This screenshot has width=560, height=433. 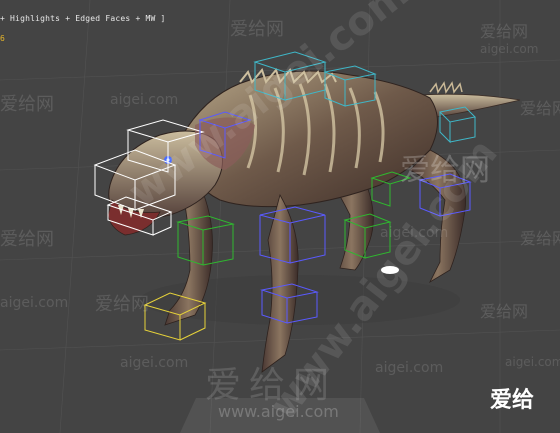 What do you see at coordinates (278, 411) in the screenshot?
I see `watermark-bottom-url: www.aigei.com` at bounding box center [278, 411].